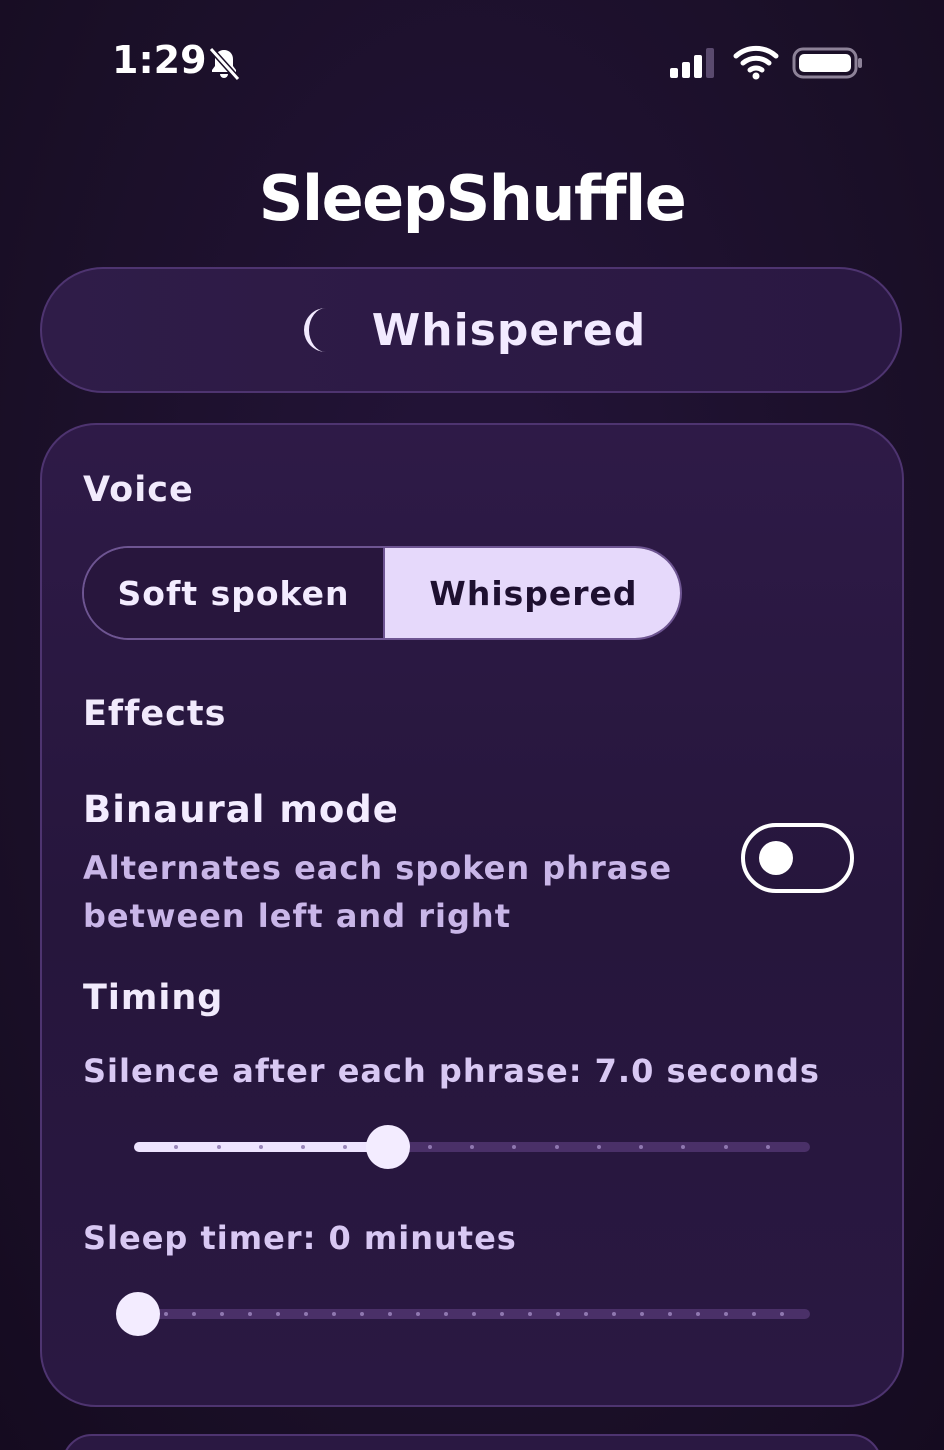 The width and height of the screenshot is (944, 1450). Describe the element at coordinates (472, 198) in the screenshot. I see `app-title: SleepShuffle` at that location.